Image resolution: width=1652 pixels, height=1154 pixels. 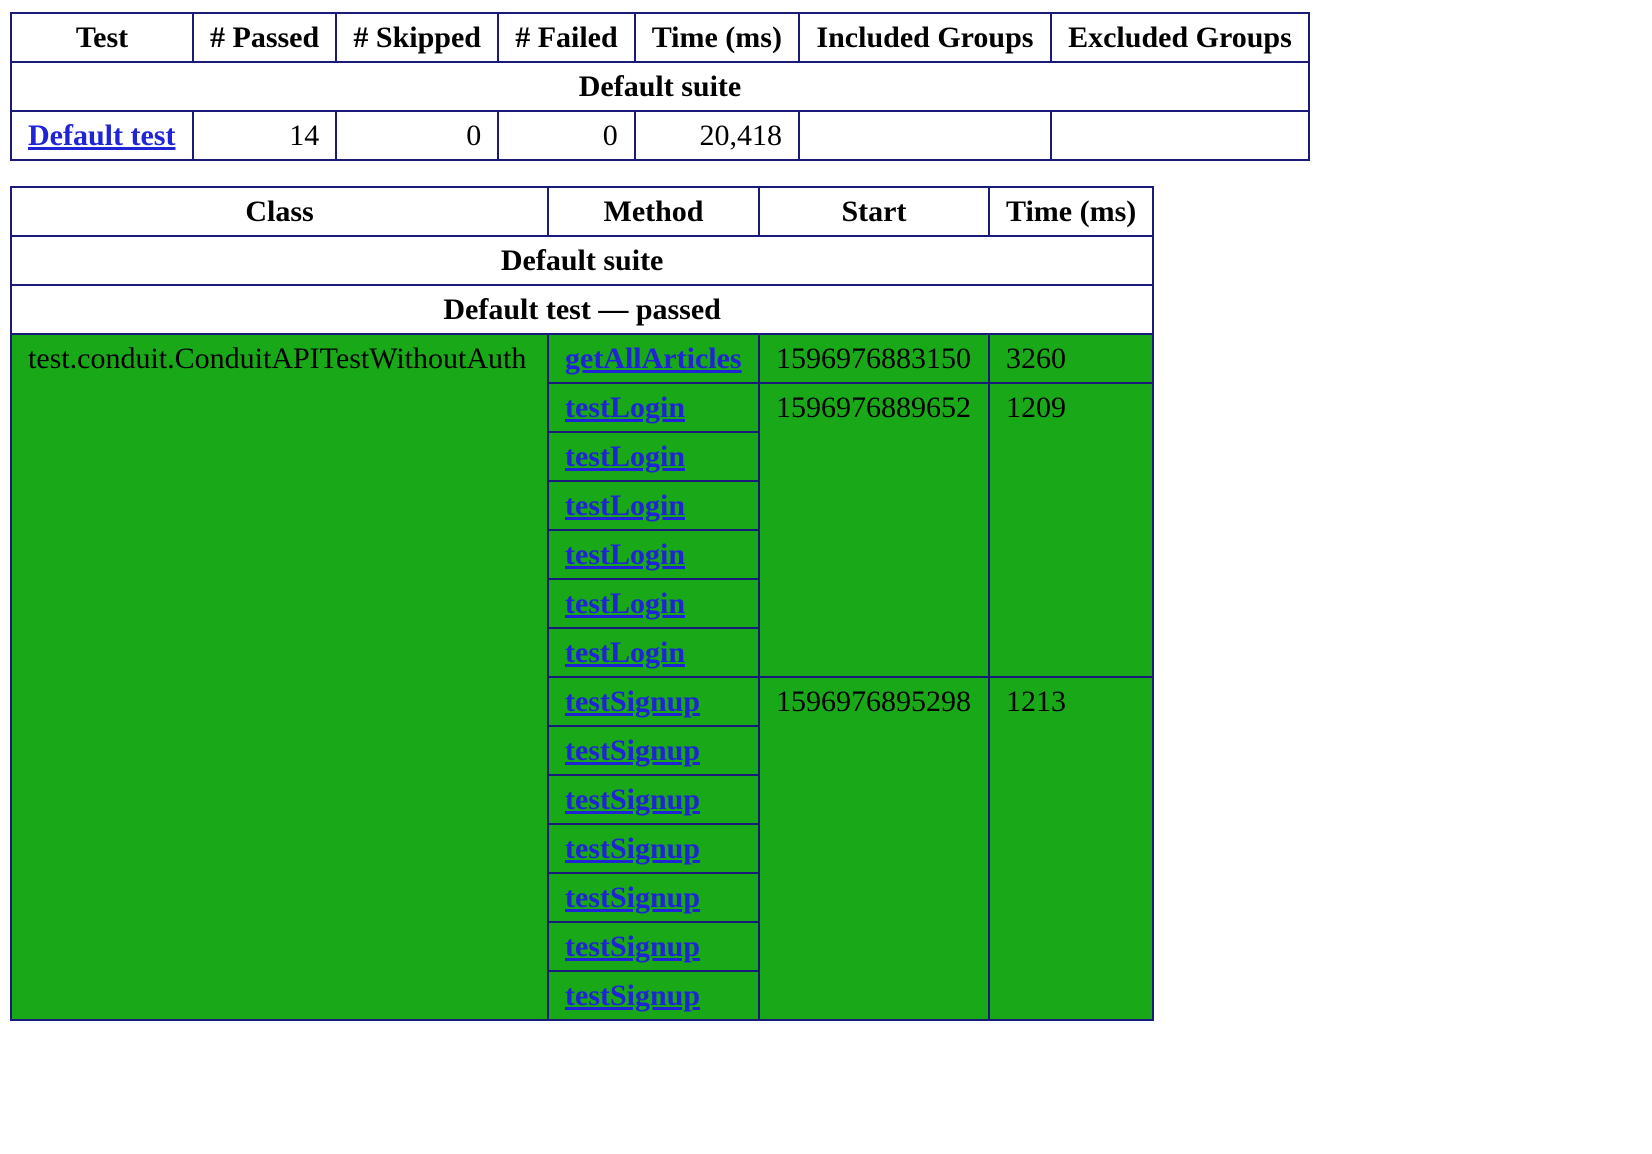 I want to click on methods-header-row: Class Method Start Time (ms), so click(x=582, y=211).